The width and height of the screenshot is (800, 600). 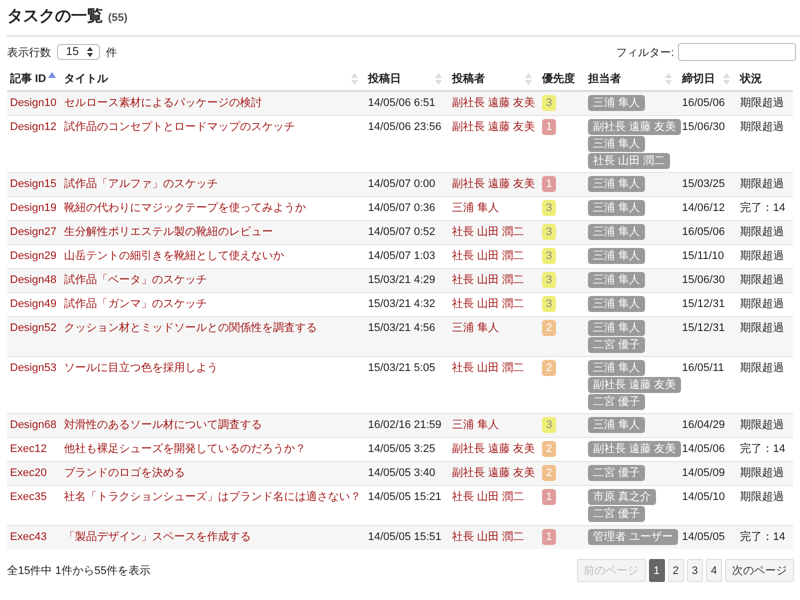 What do you see at coordinates (407, 336) in the screenshot?
I see `posted-date: 15/03/21 4:56` at bounding box center [407, 336].